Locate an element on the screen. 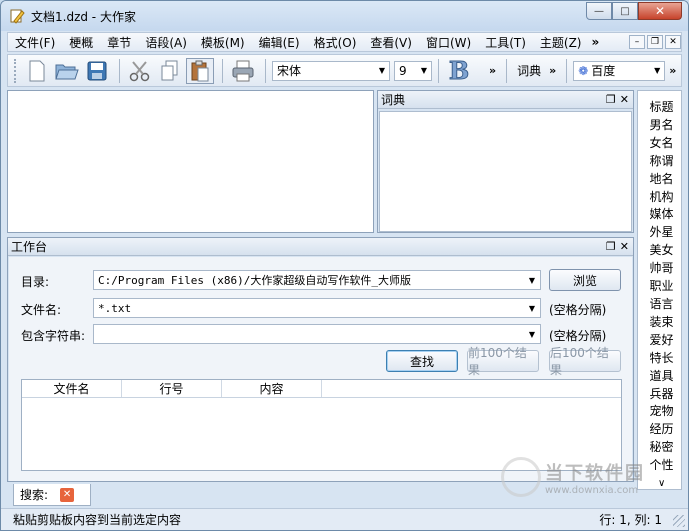 The height and width of the screenshot is (531, 689). filename-input: *.txt ▼ is located at coordinates (317, 308).